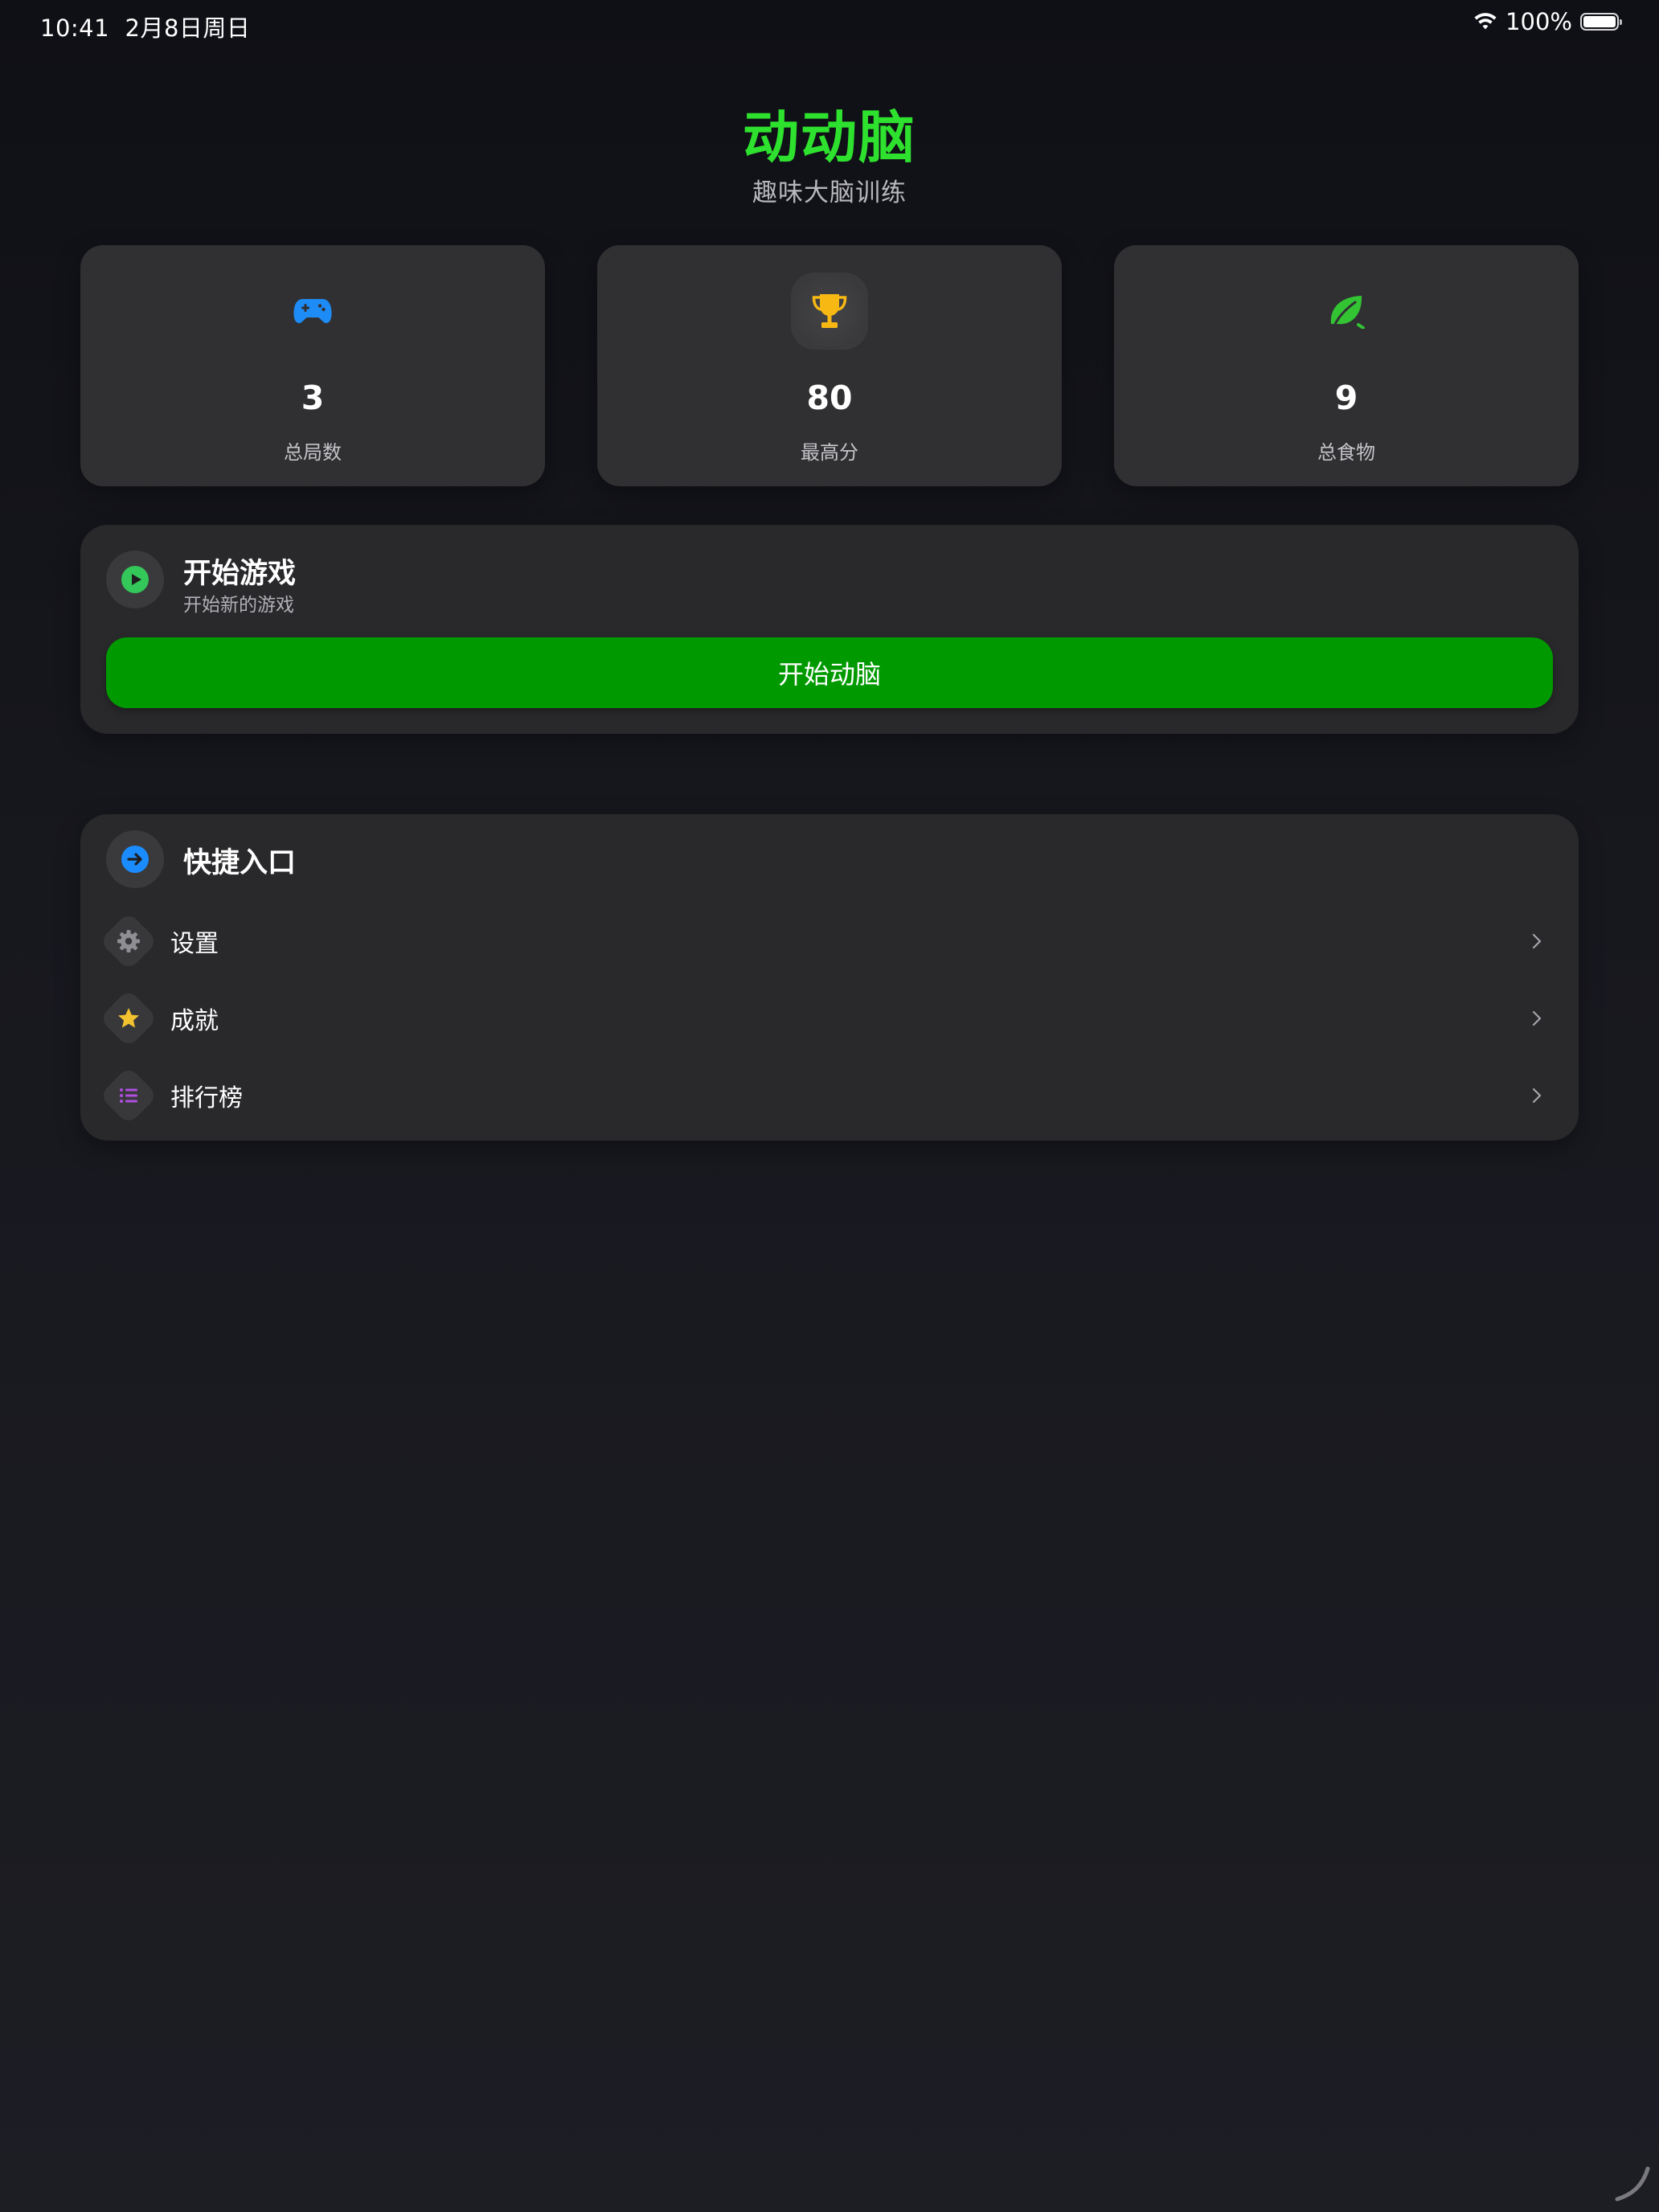  What do you see at coordinates (829, 25) in the screenshot?
I see `status-bar: 10:41 2月8日周日 100%` at bounding box center [829, 25].